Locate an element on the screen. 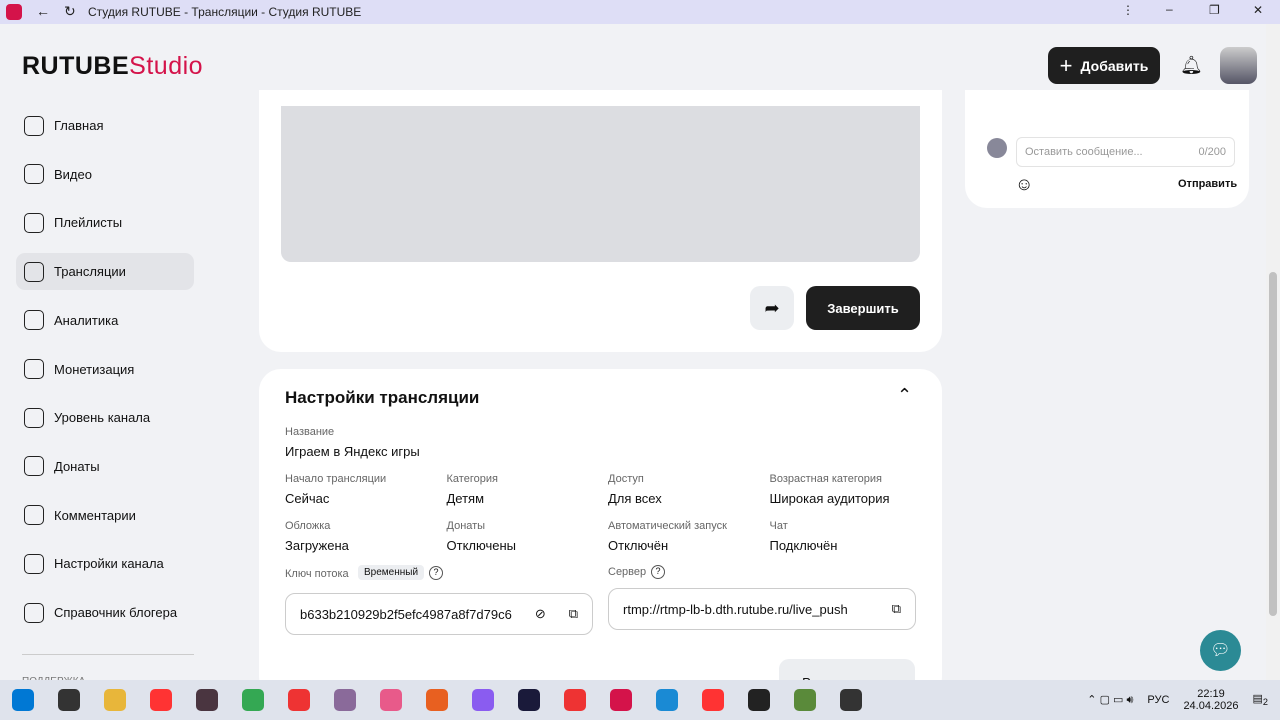  sidebar-item-label: Монетизация is located at coordinates (94, 369).